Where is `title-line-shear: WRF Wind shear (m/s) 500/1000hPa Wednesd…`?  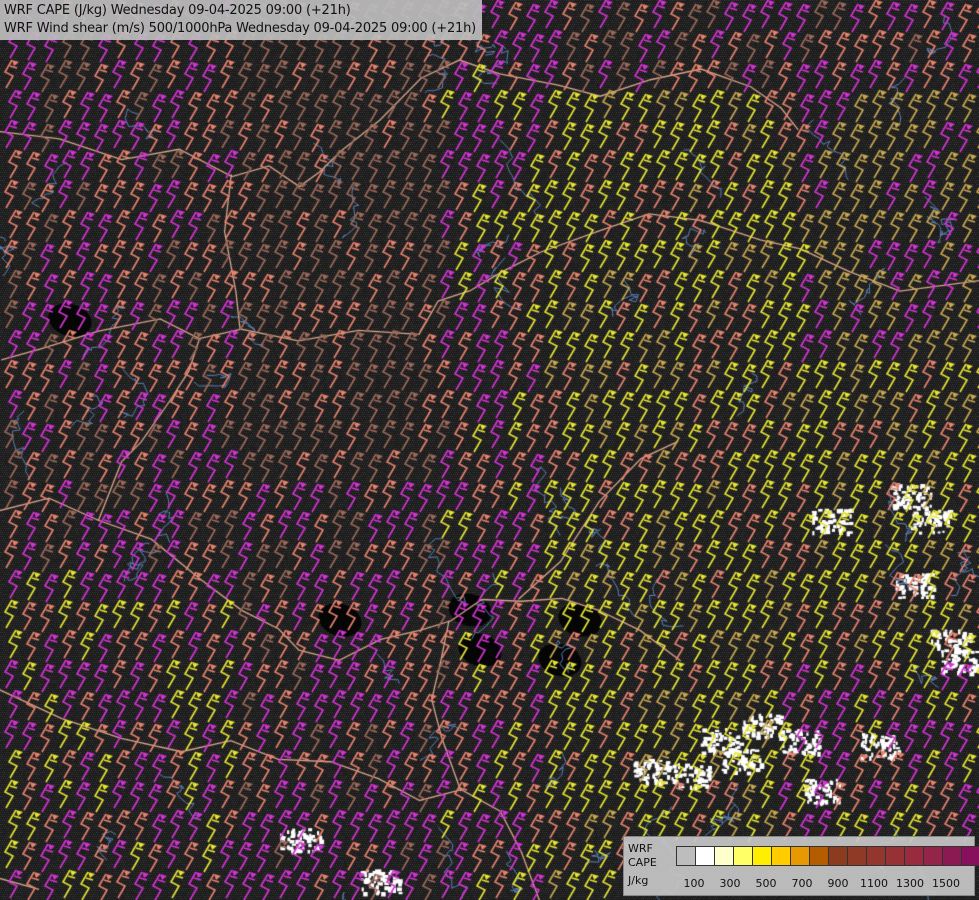 title-line-shear: WRF Wind shear (m/s) 500/1000hPa Wednesd… is located at coordinates (240, 28).